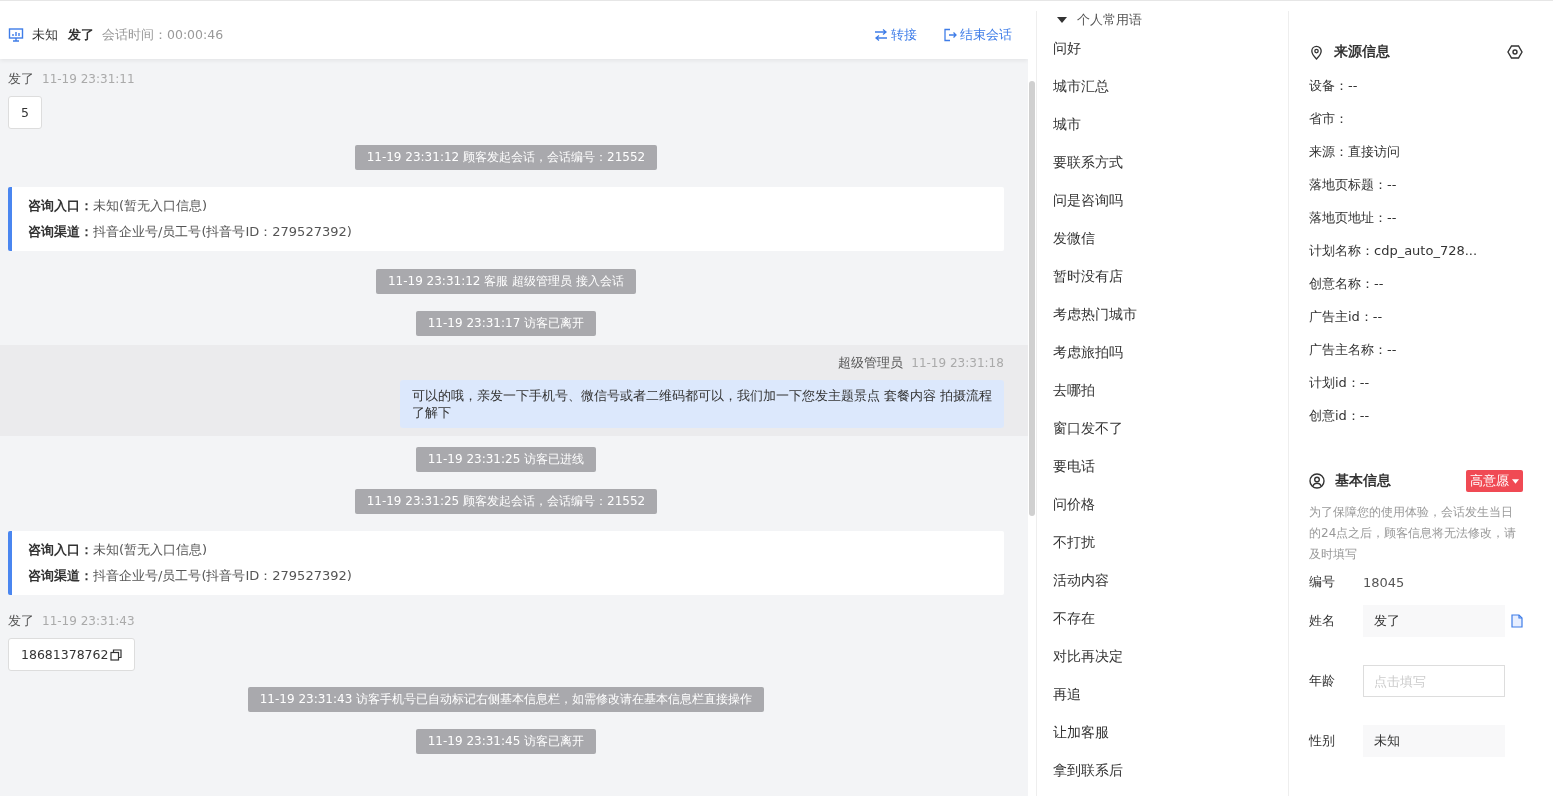 The height and width of the screenshot is (796, 1553). I want to click on scrollbar, so click(1031, 298).